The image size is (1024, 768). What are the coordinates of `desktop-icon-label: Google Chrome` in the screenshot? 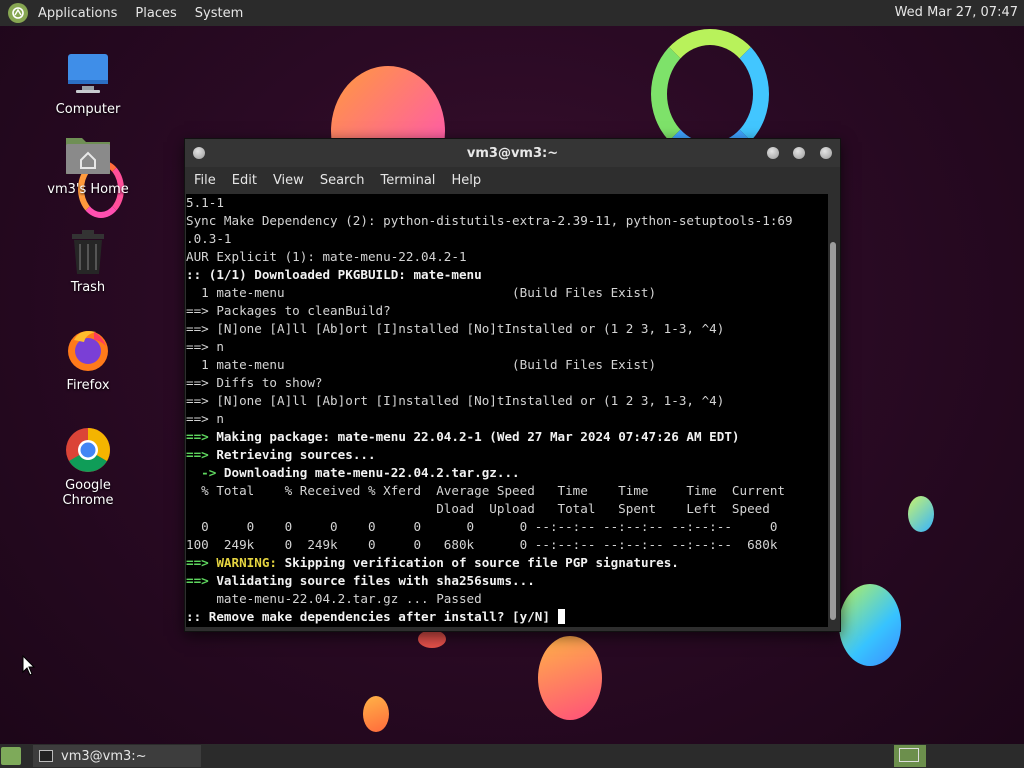 It's located at (88, 493).